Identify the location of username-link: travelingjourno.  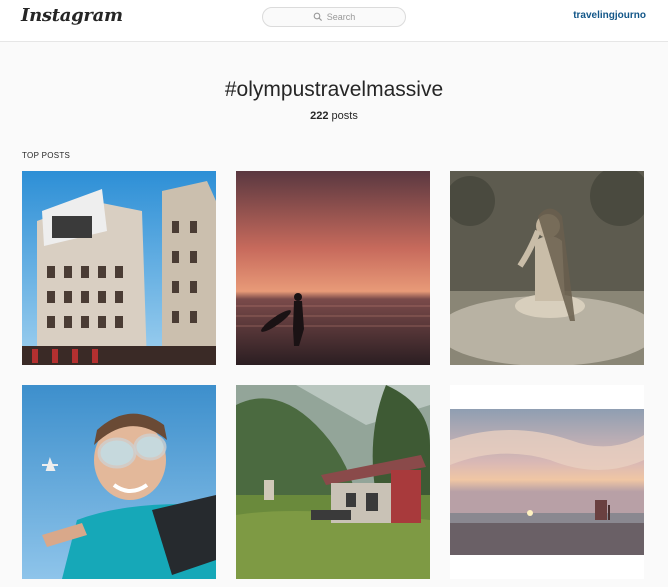
(609, 15).